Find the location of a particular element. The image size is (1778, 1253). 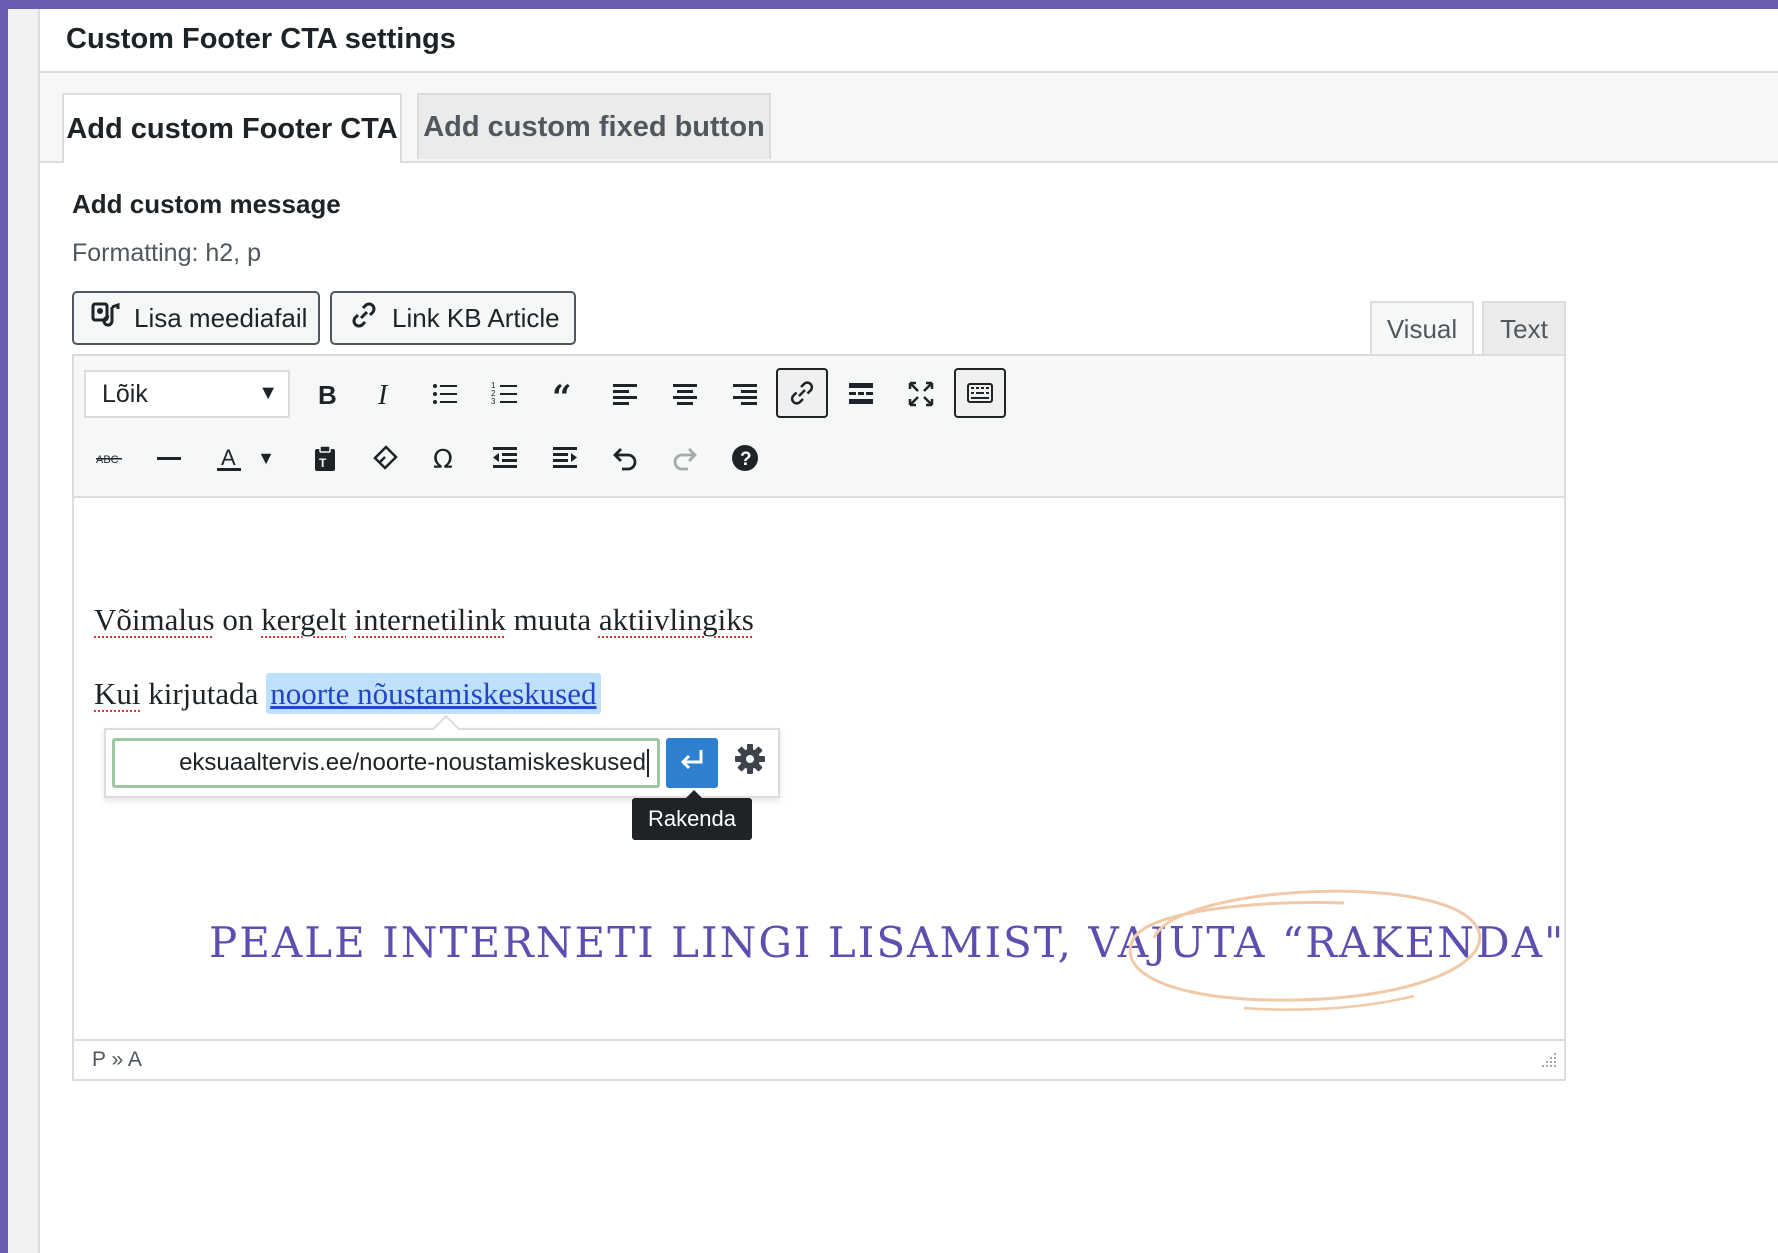

strikethrough-icon: ABC is located at coordinates (109, 458).